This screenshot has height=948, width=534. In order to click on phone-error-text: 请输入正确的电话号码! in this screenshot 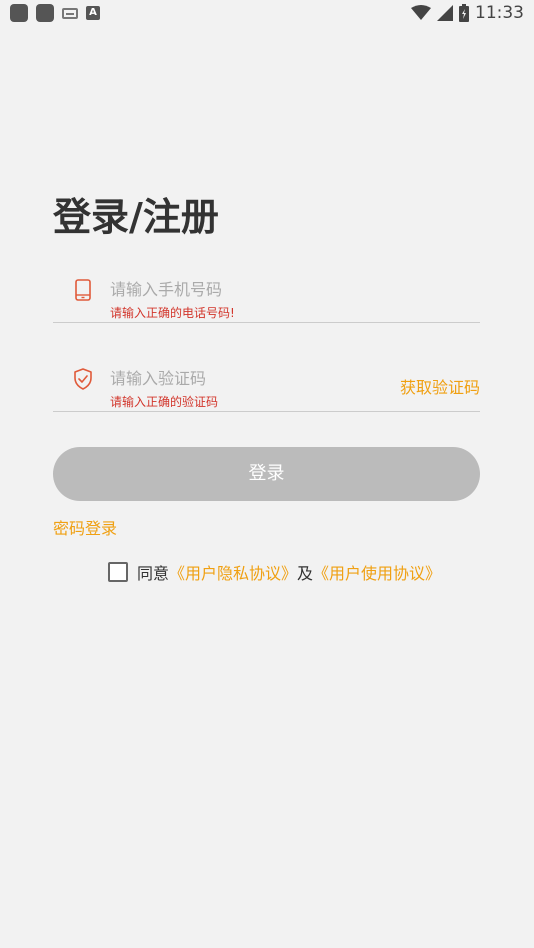, I will do `click(172, 313)`.